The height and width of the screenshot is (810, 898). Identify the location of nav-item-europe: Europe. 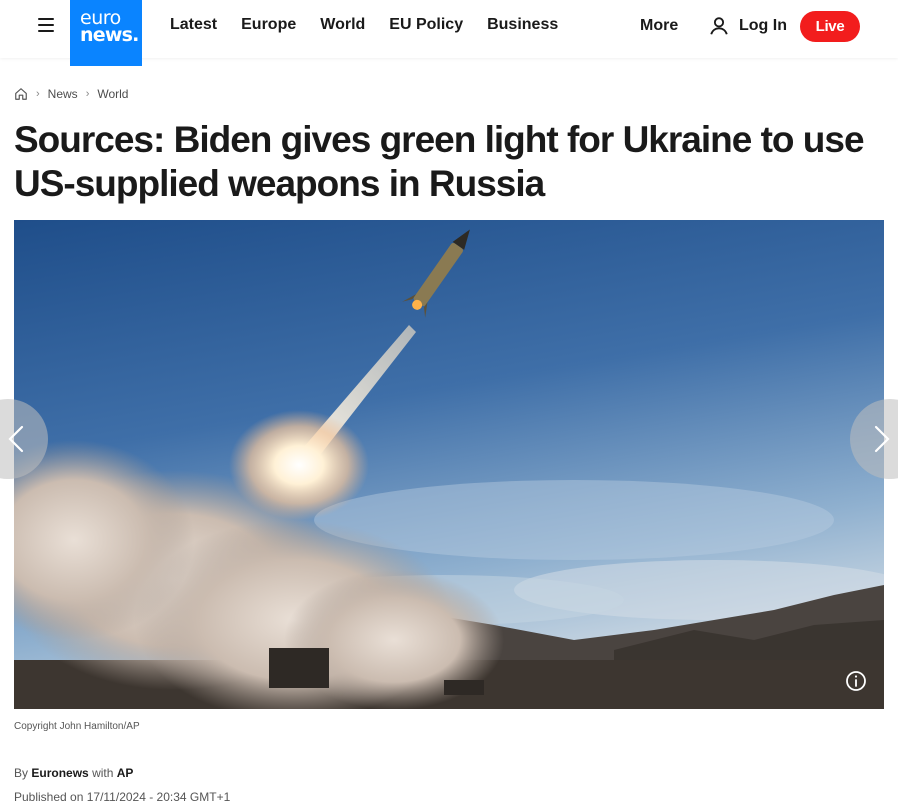
(268, 25).